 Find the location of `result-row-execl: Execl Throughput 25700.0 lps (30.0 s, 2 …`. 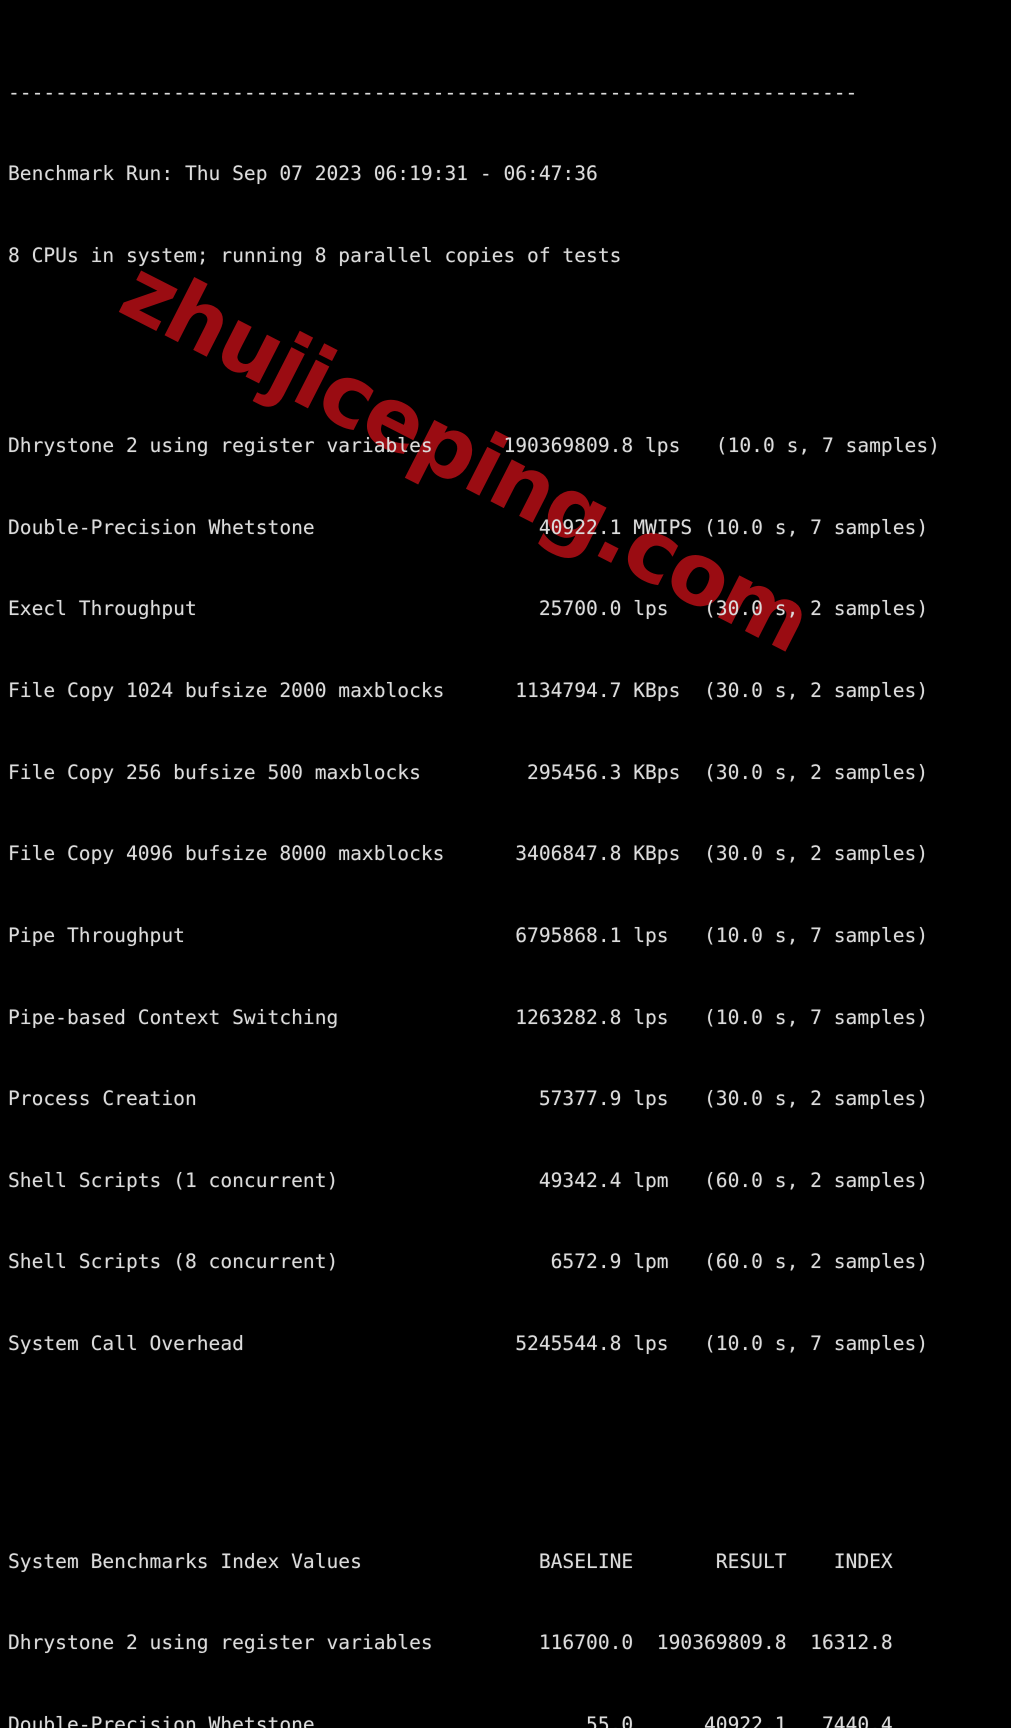

result-row-execl: Execl Throughput 25700.0 lps (30.0 s, 2 … is located at coordinates (468, 609).